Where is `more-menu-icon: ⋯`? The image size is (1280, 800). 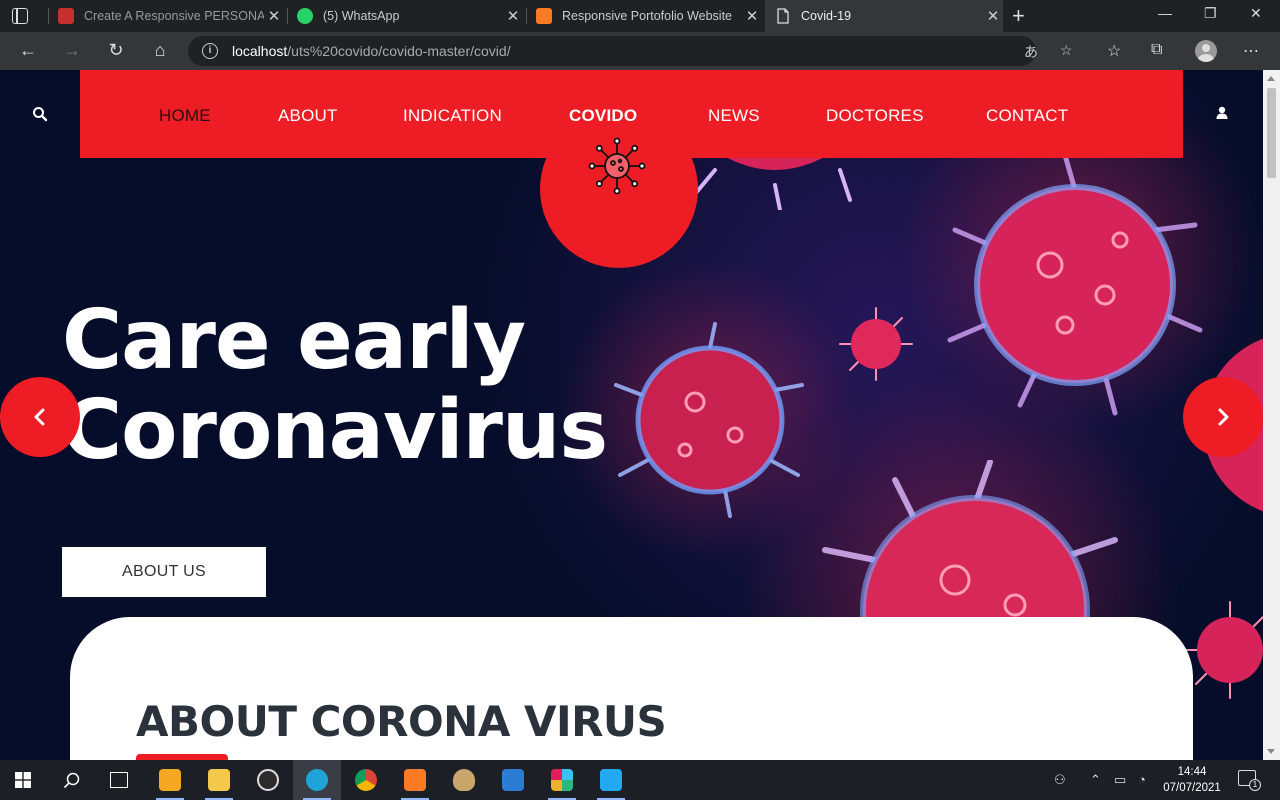 more-menu-icon: ⋯ is located at coordinates (1251, 51).